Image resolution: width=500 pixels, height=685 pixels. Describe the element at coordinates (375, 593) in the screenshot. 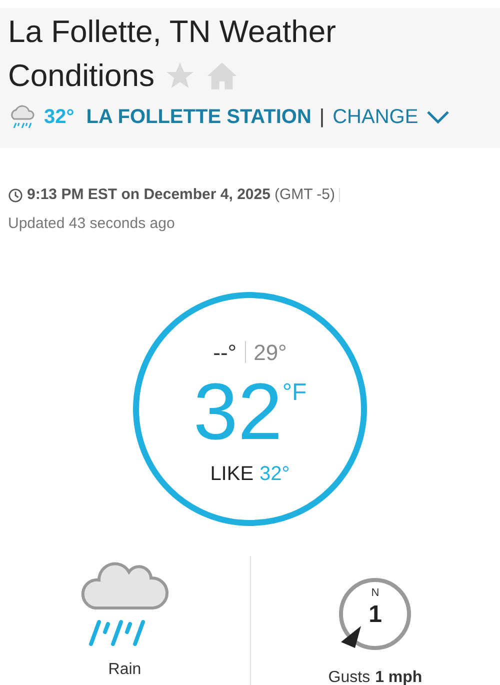

I see `wind-direction: N` at that location.